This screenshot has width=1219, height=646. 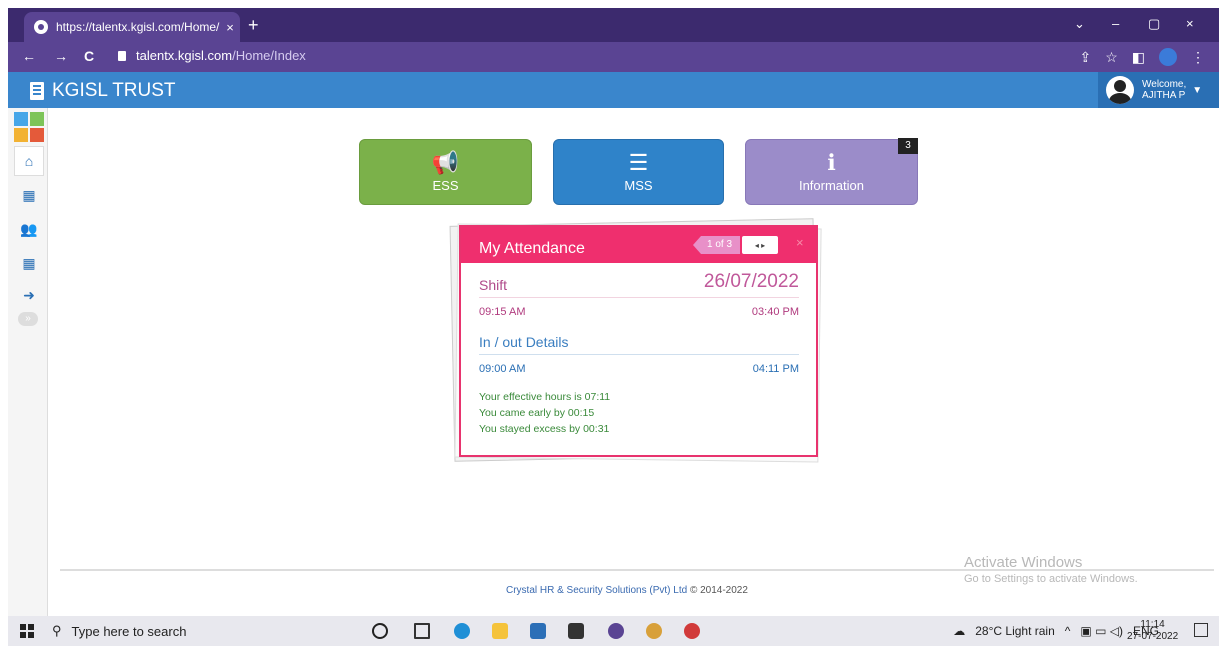 I want to click on building-icon, so click(x=37, y=91).